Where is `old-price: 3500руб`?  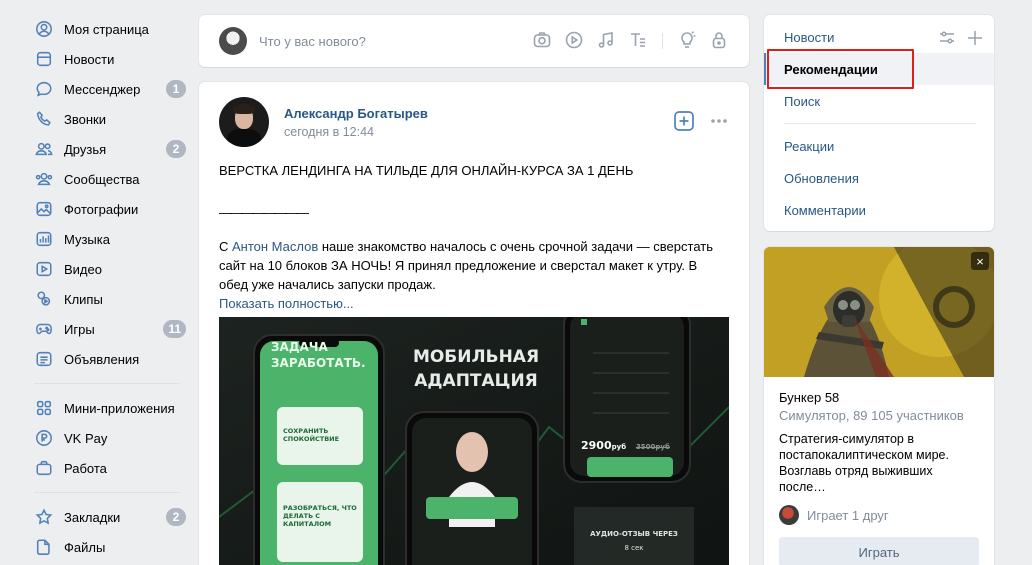 old-price: 3500руб is located at coordinates (652, 447).